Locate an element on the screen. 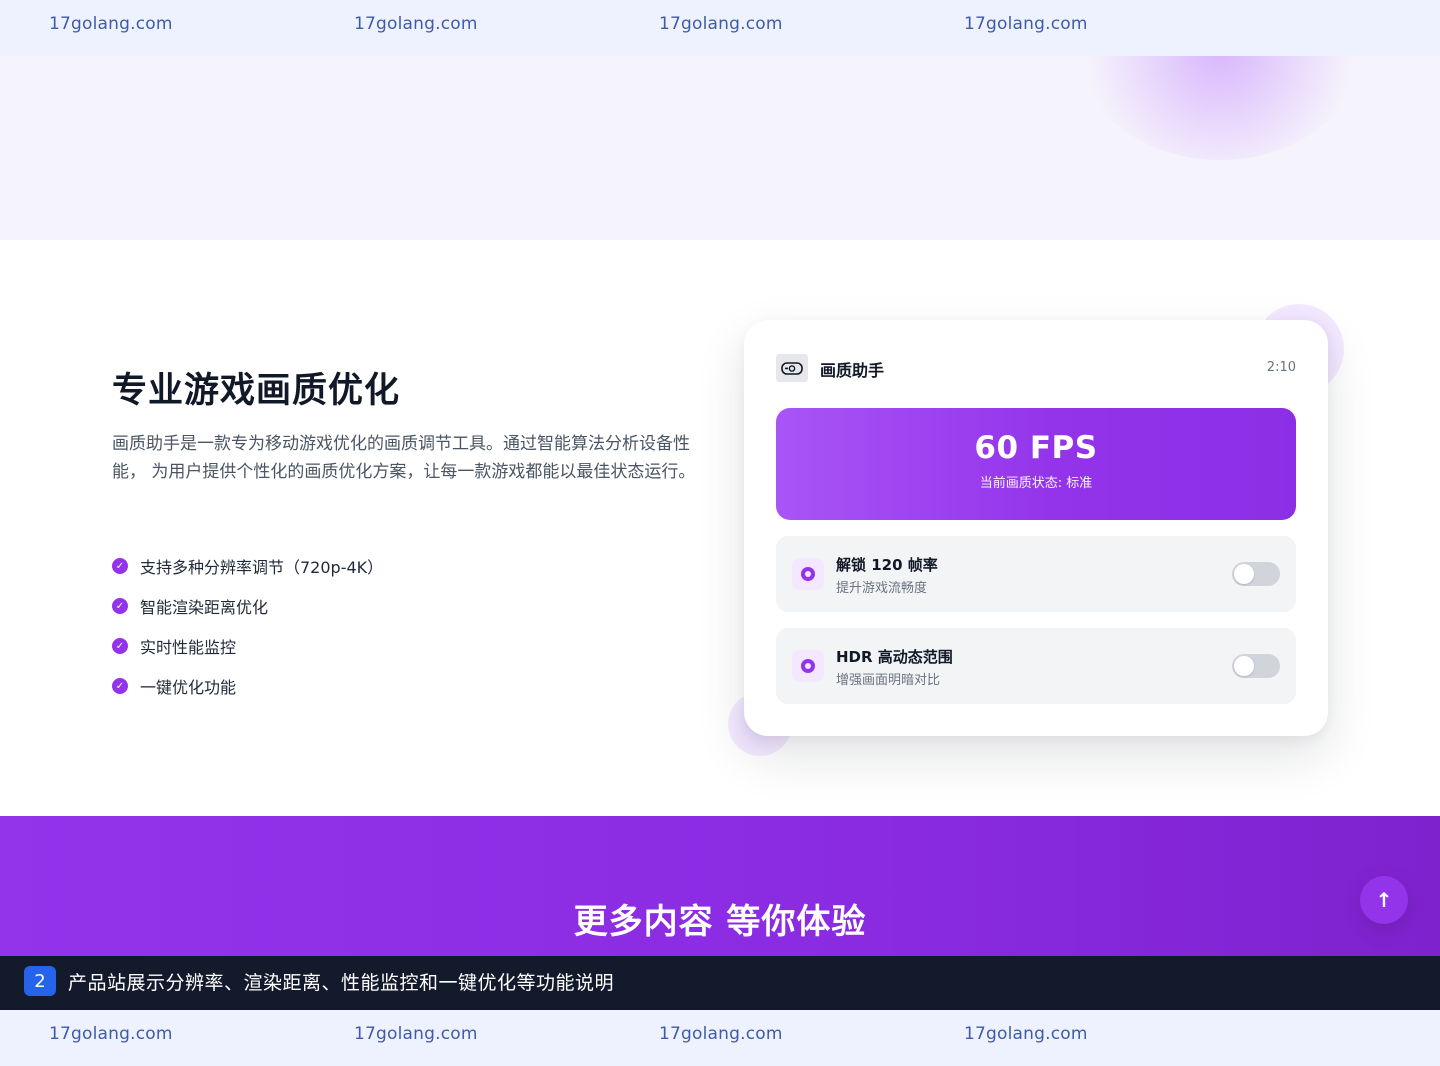 This screenshot has width=1440, height=1066. arrow-up-icon: ↑ is located at coordinates (1384, 900).